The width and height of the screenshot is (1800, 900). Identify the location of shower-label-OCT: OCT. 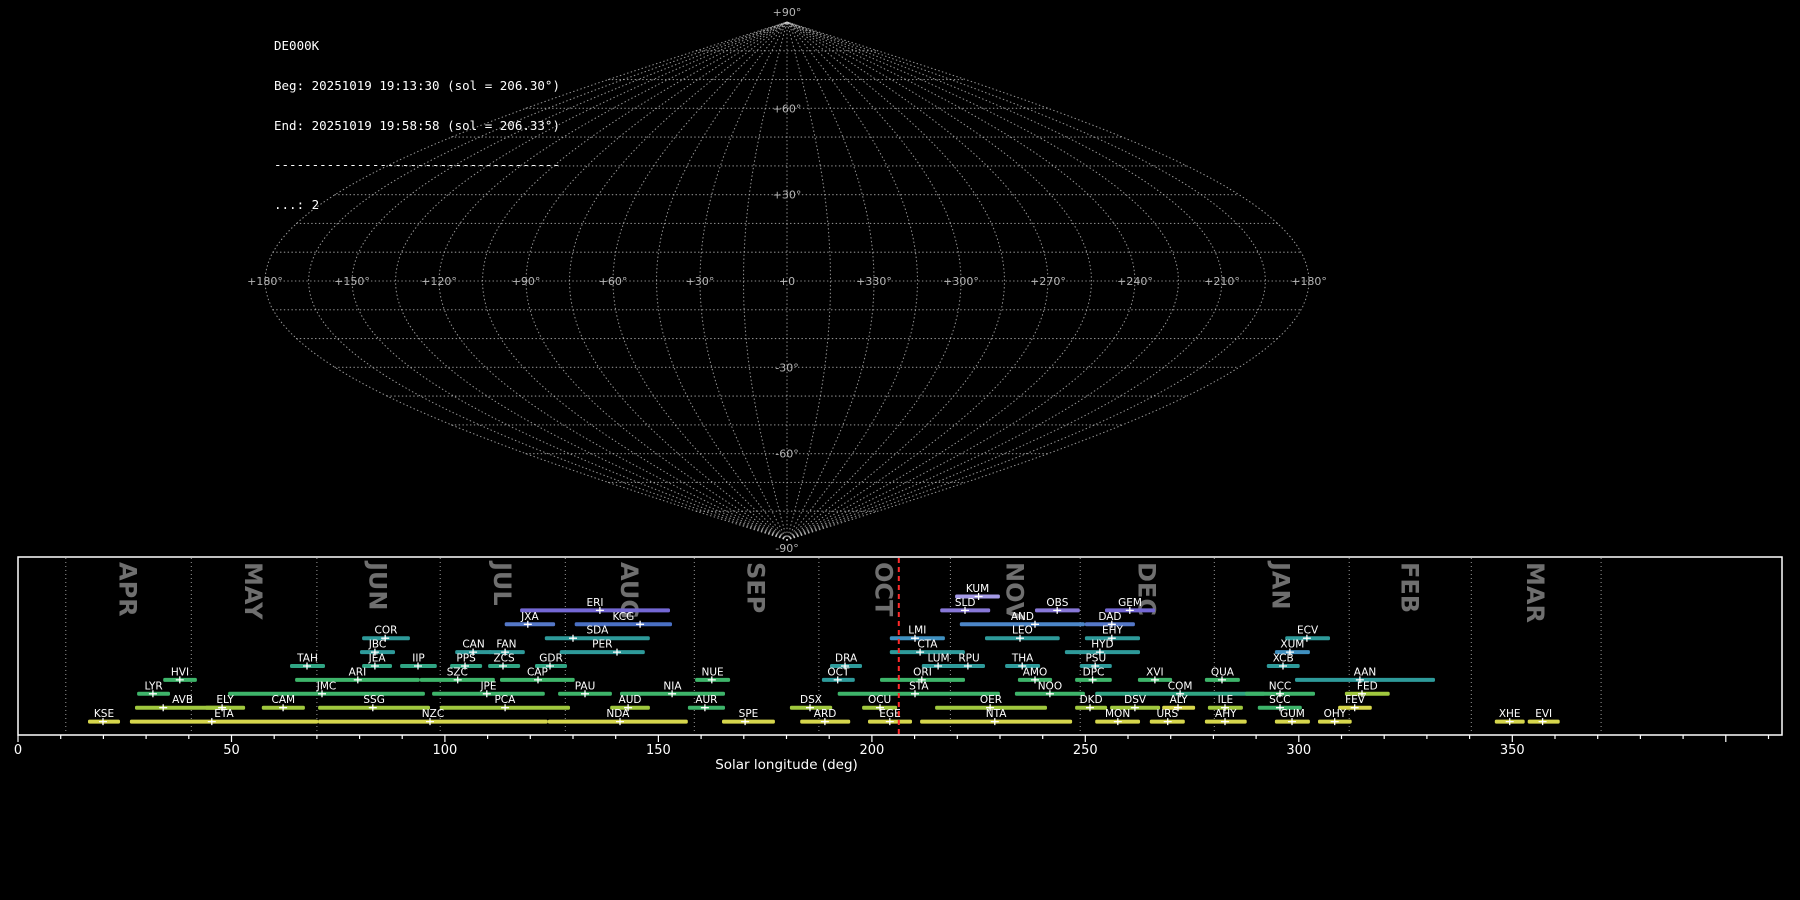
(838, 672).